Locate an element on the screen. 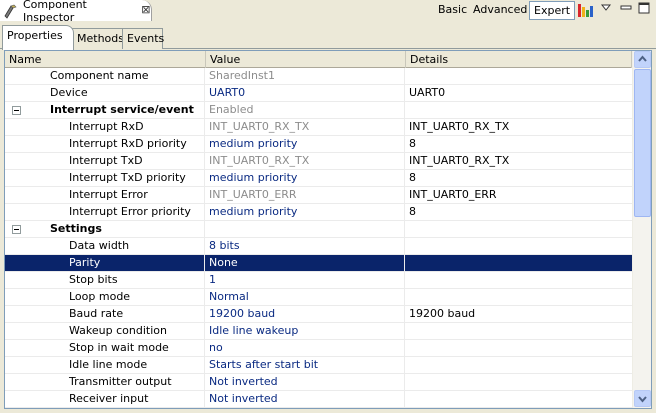 Image resolution: width=656 pixels, height=413 pixels. property-value: 1 is located at coordinates (305, 280).